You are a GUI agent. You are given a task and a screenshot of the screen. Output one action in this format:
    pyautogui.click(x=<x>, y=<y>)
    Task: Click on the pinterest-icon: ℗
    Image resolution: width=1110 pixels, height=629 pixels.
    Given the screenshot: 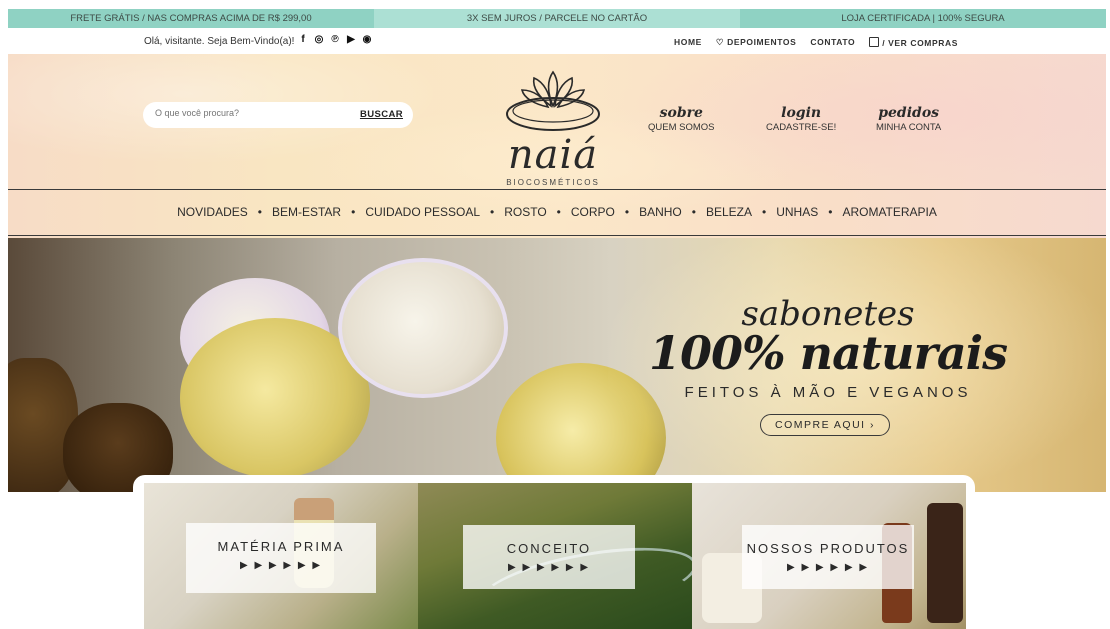 What is the action you would take?
    pyautogui.click(x=335, y=40)
    